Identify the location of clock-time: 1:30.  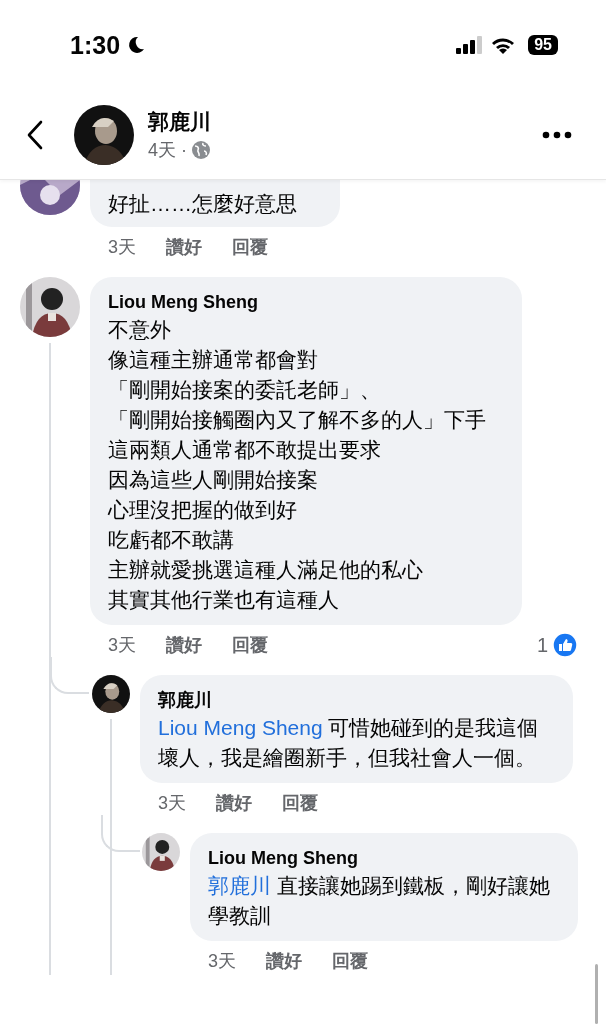
(95, 45).